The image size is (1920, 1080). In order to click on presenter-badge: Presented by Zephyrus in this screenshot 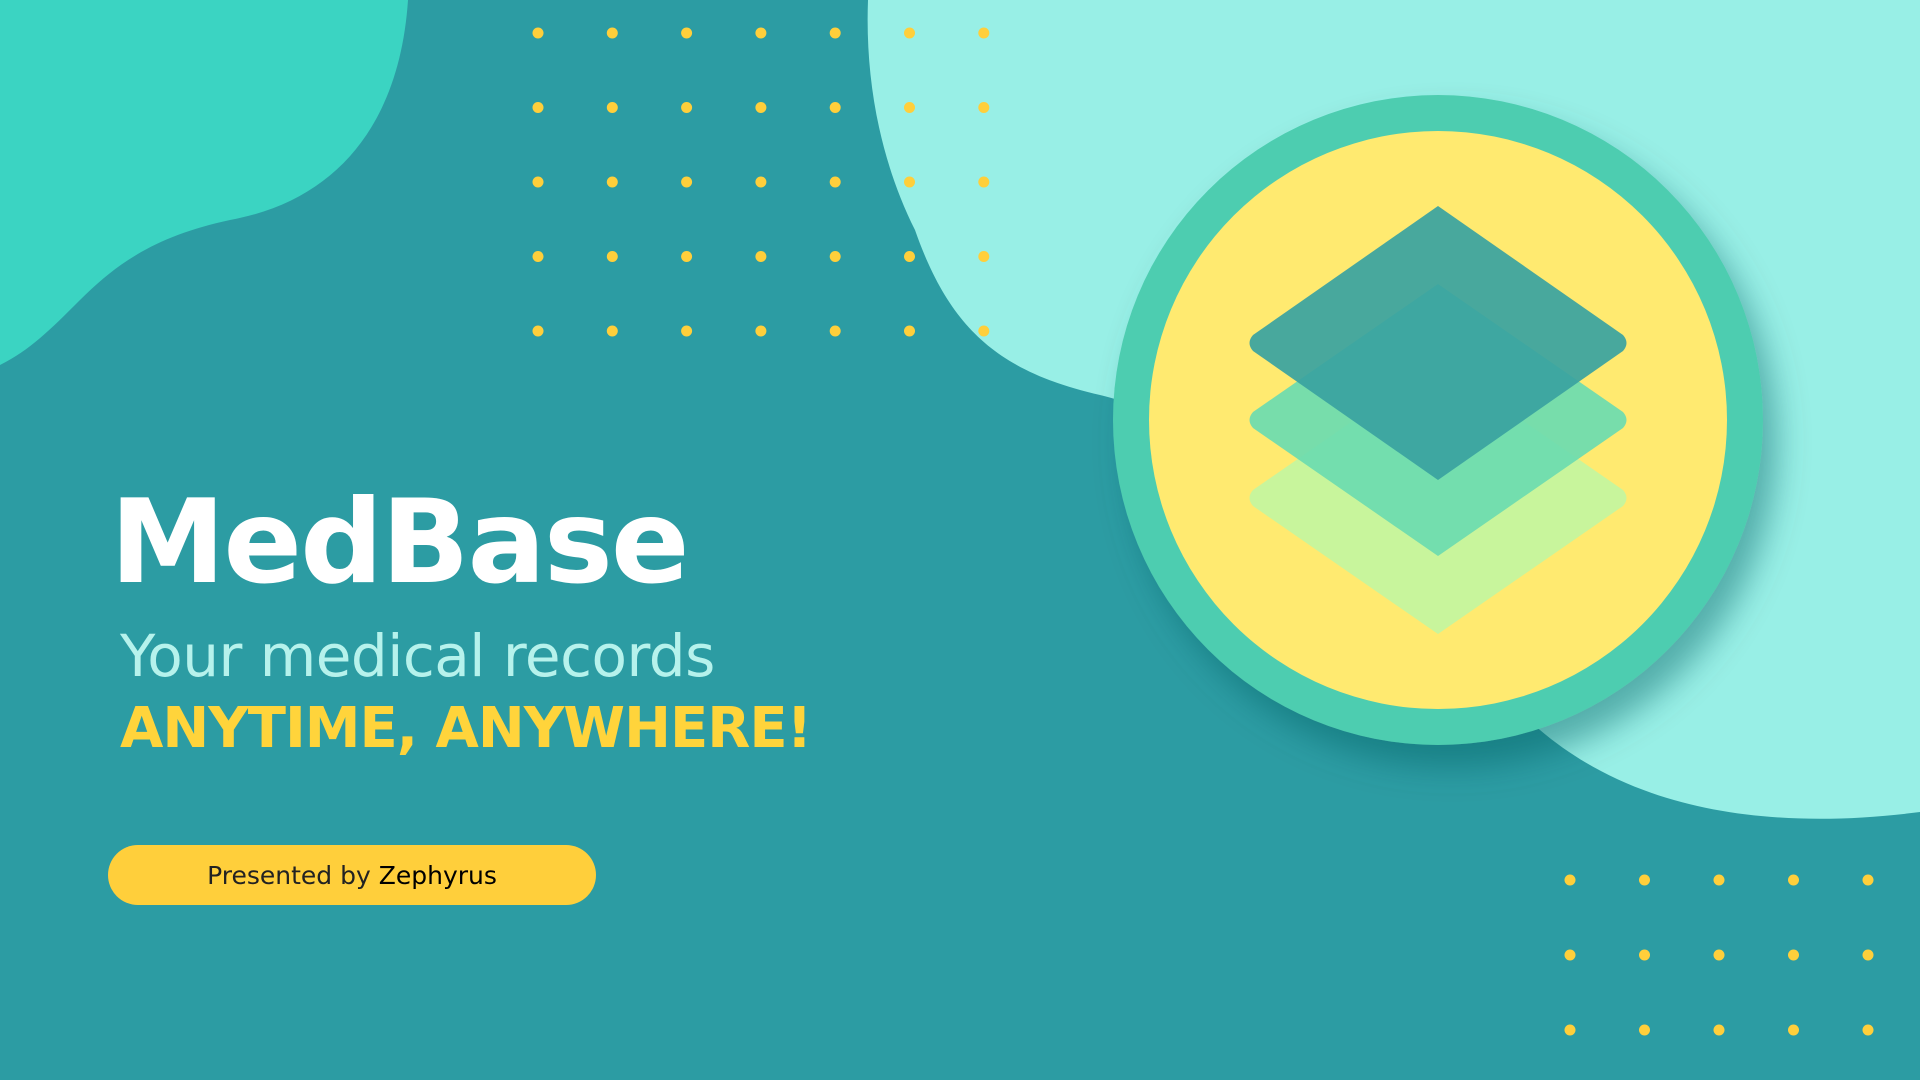, I will do `click(352, 875)`.